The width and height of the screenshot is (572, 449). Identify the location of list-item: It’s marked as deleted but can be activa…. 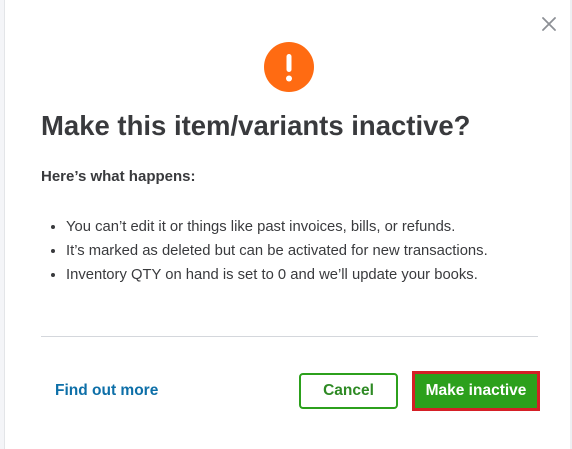
(277, 251).